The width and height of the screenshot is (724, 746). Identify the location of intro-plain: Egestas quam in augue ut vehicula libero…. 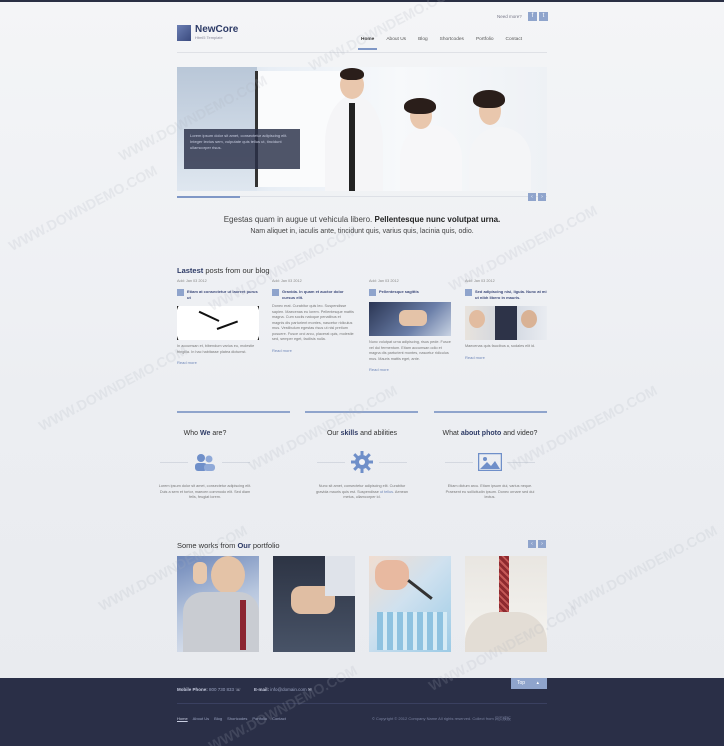
(298, 219).